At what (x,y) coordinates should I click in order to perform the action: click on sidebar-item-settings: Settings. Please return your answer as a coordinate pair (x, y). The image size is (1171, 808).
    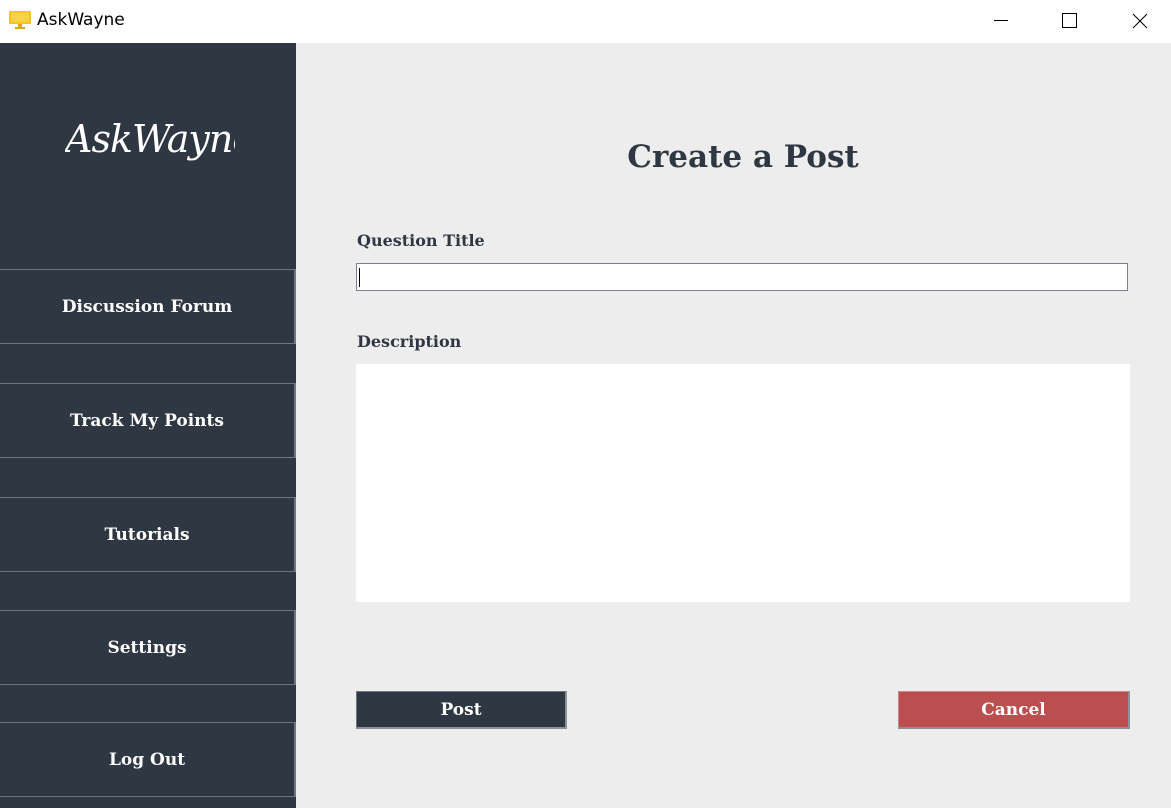
    Looking at the image, I should click on (148, 647).